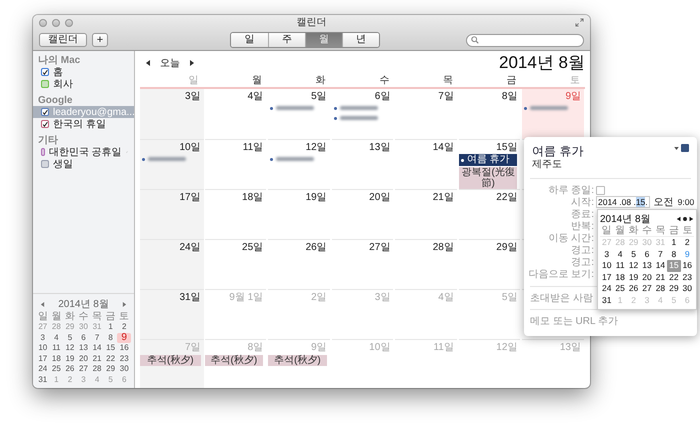  What do you see at coordinates (647, 277) in the screenshot?
I see `picker-day: 20` at bounding box center [647, 277].